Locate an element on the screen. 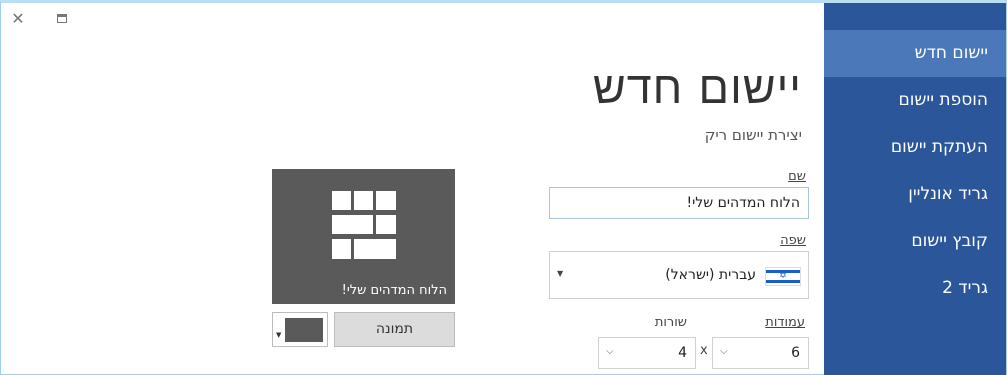 The height and width of the screenshot is (375, 1007). rows-label: שורות is located at coordinates (670, 322).